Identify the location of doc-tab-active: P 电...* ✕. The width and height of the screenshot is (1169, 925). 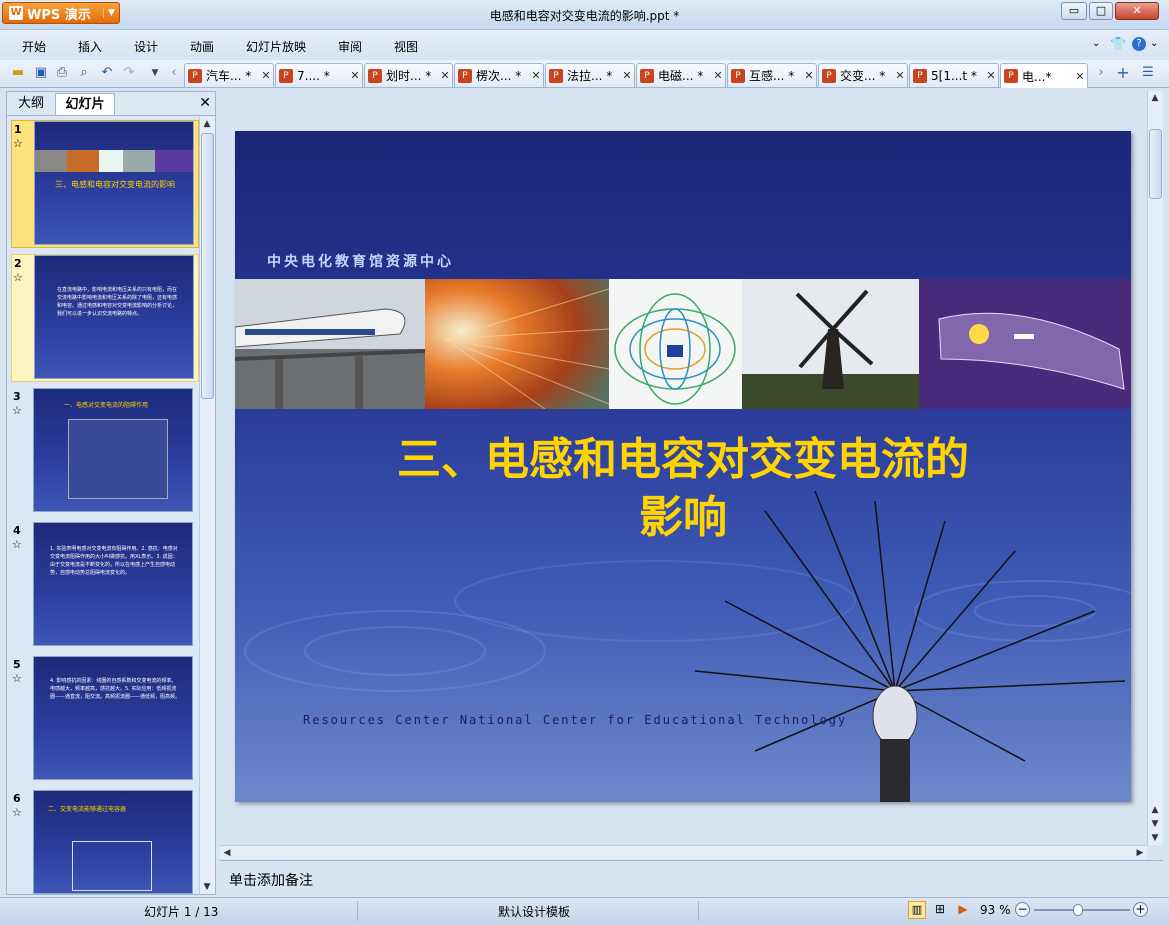
(1044, 75).